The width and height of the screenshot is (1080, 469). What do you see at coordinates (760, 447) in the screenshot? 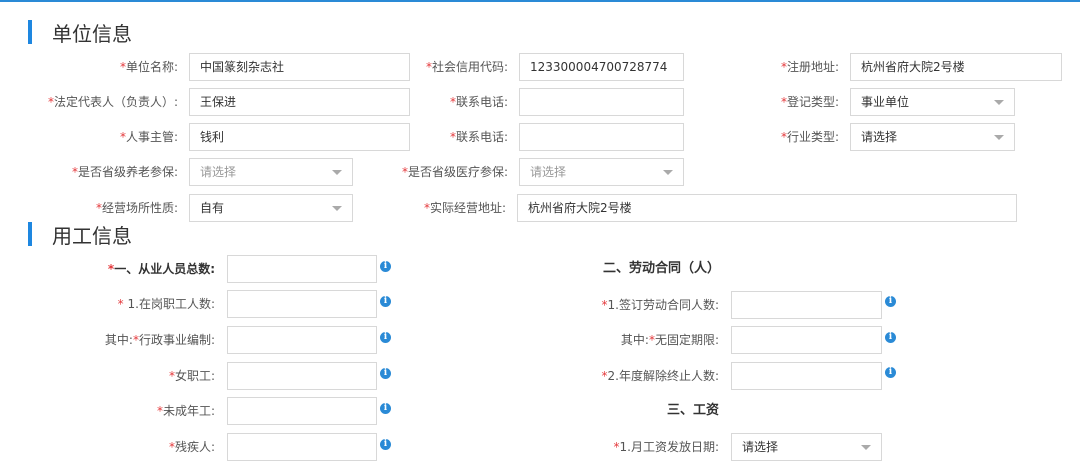
I see `pay-date-value: 请选择` at bounding box center [760, 447].